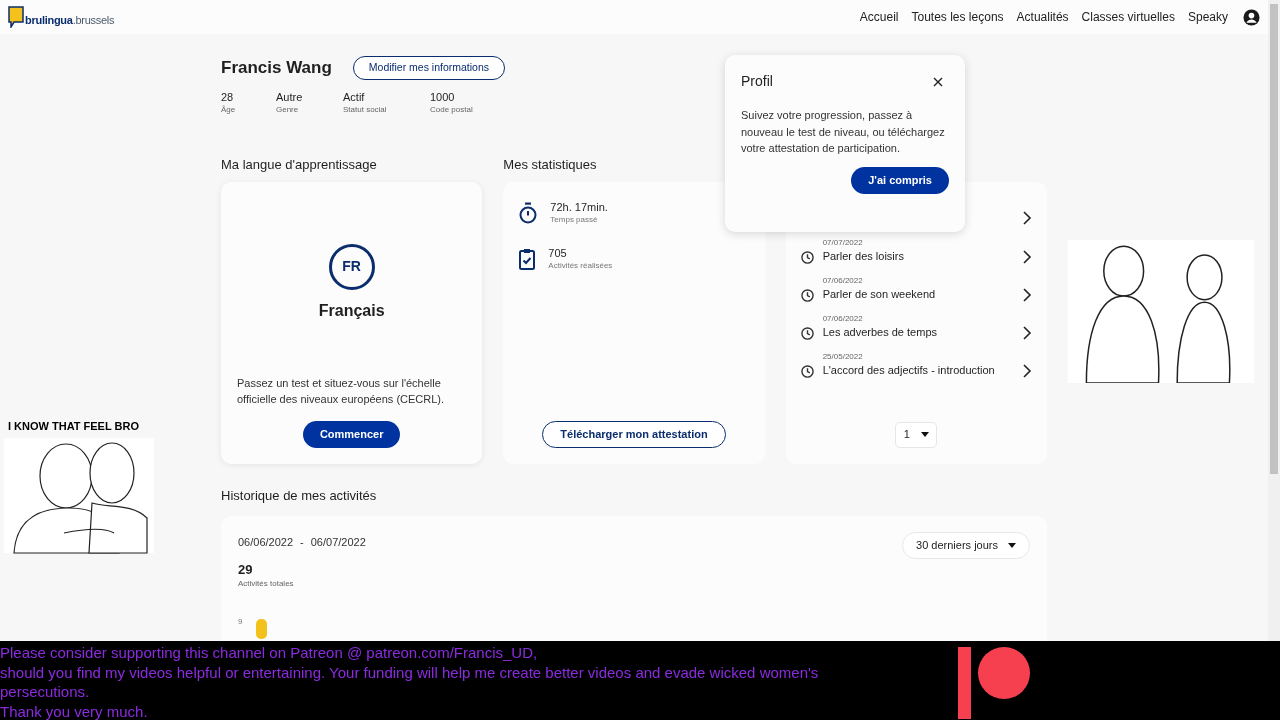  I want to click on fact-label: Code postal, so click(452, 109).